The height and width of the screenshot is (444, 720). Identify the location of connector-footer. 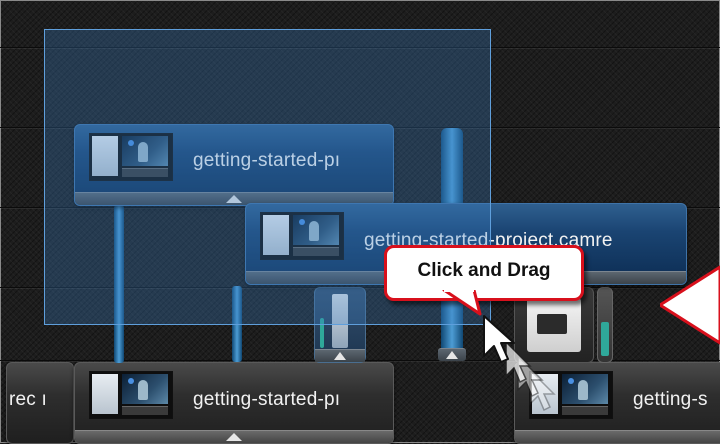
(452, 354).